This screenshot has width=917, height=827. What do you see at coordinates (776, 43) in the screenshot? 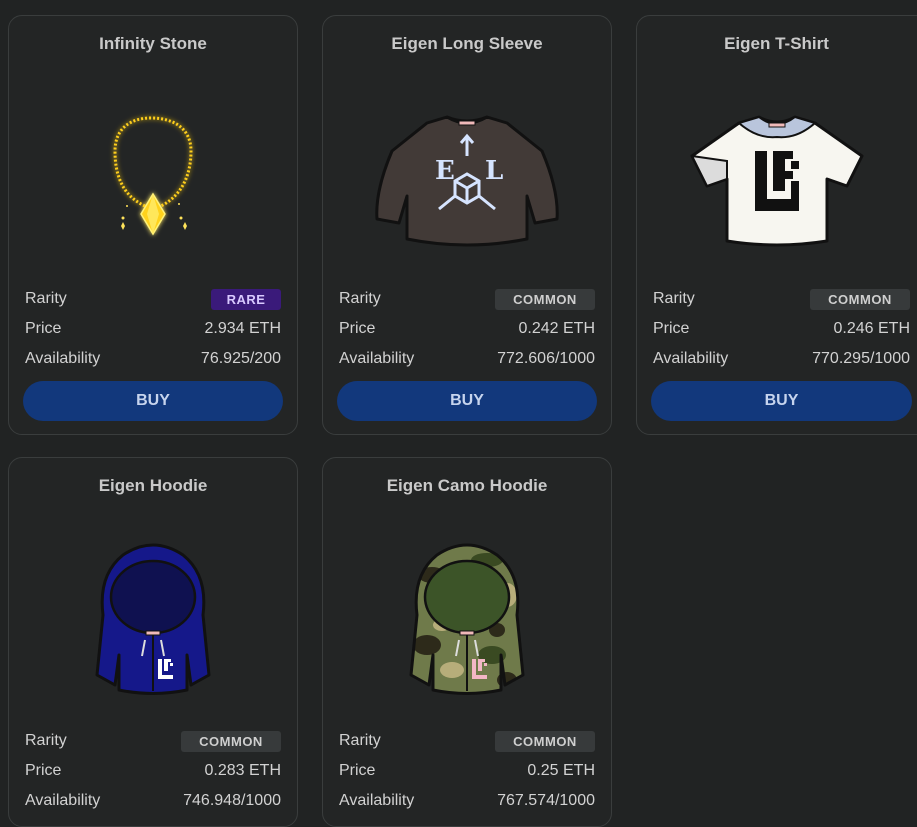
I see `product-title: Eigen T-Shirt` at bounding box center [776, 43].